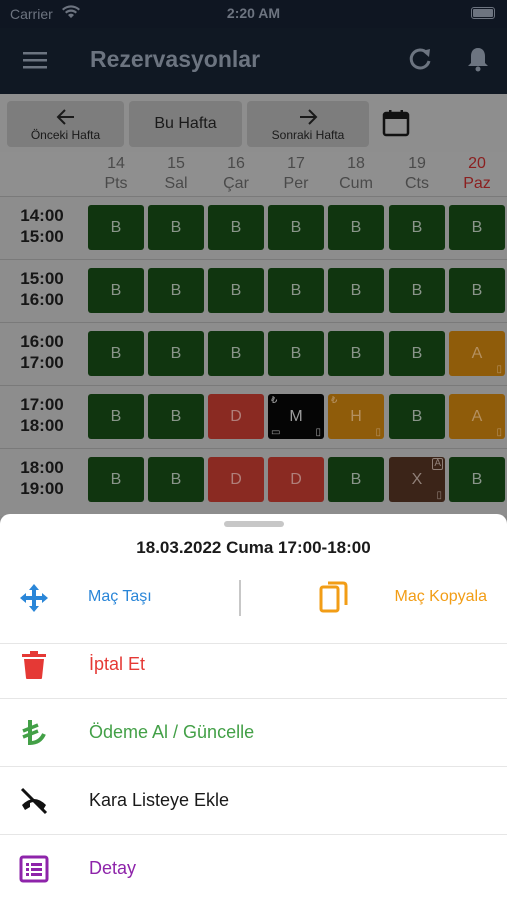 This screenshot has height=900, width=507. I want to click on time-slot-label: 17:00 18:00, so click(42, 415).